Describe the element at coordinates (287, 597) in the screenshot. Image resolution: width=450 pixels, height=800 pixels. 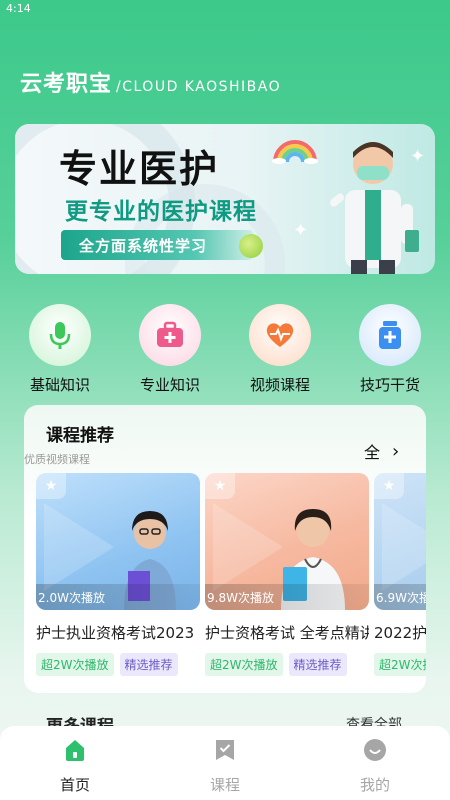
I see `play-count: 9.8W次播放` at that location.